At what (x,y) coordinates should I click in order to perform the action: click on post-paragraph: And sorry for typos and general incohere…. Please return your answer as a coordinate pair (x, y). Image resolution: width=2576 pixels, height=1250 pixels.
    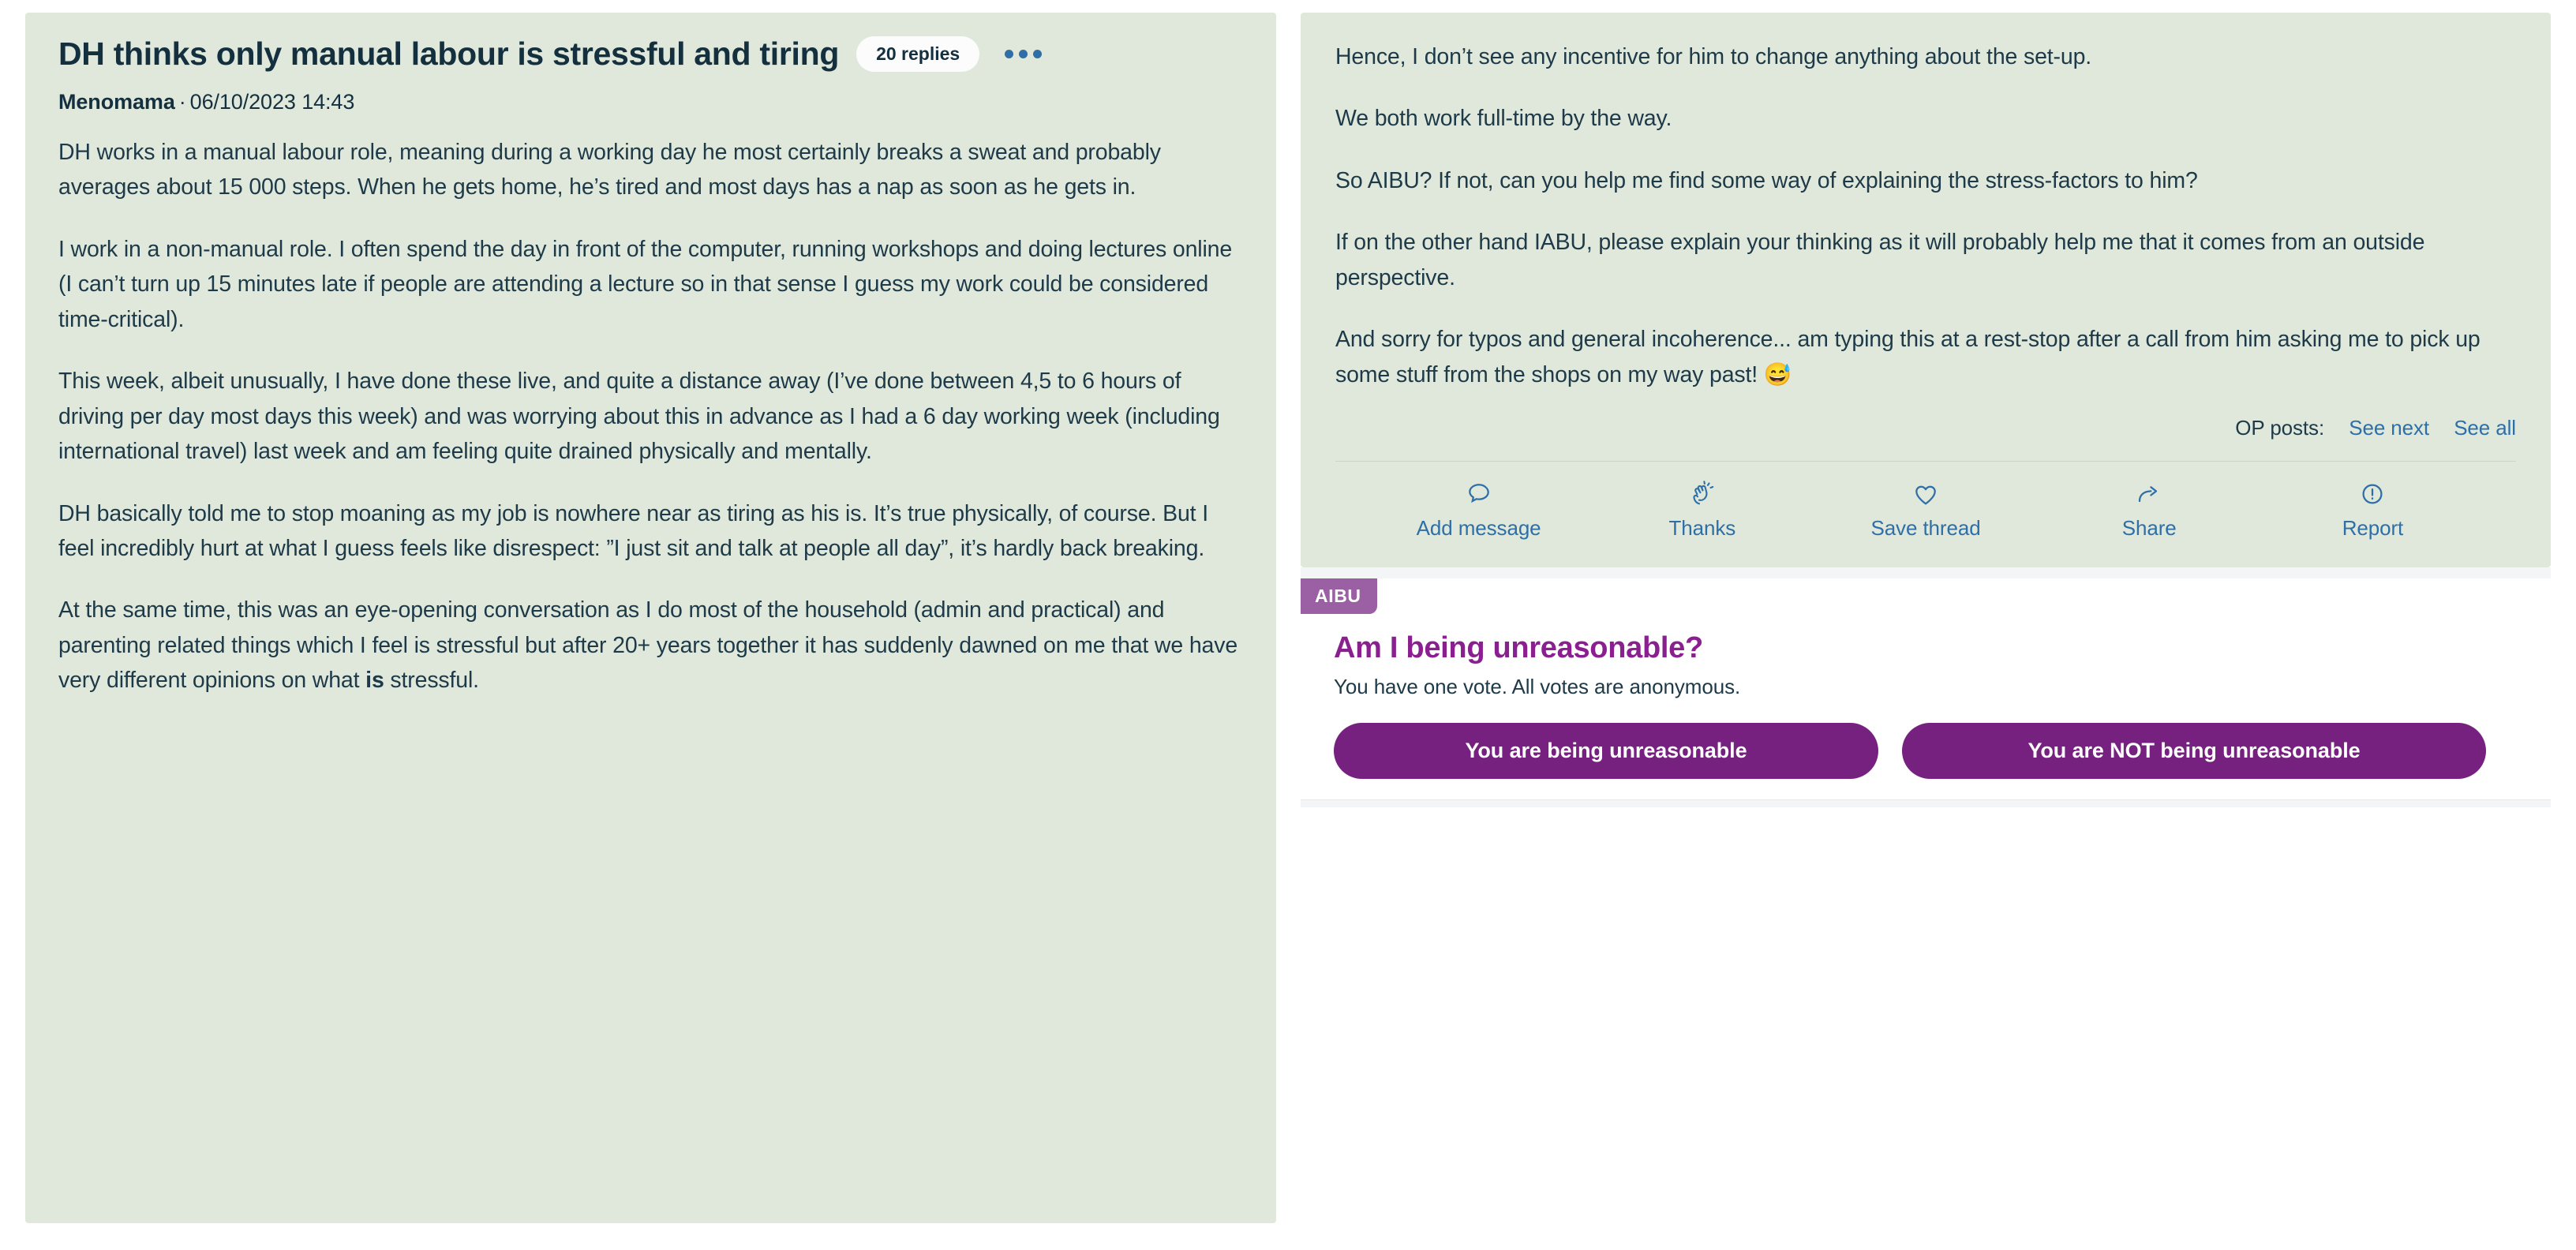
    Looking at the image, I should click on (1908, 357).